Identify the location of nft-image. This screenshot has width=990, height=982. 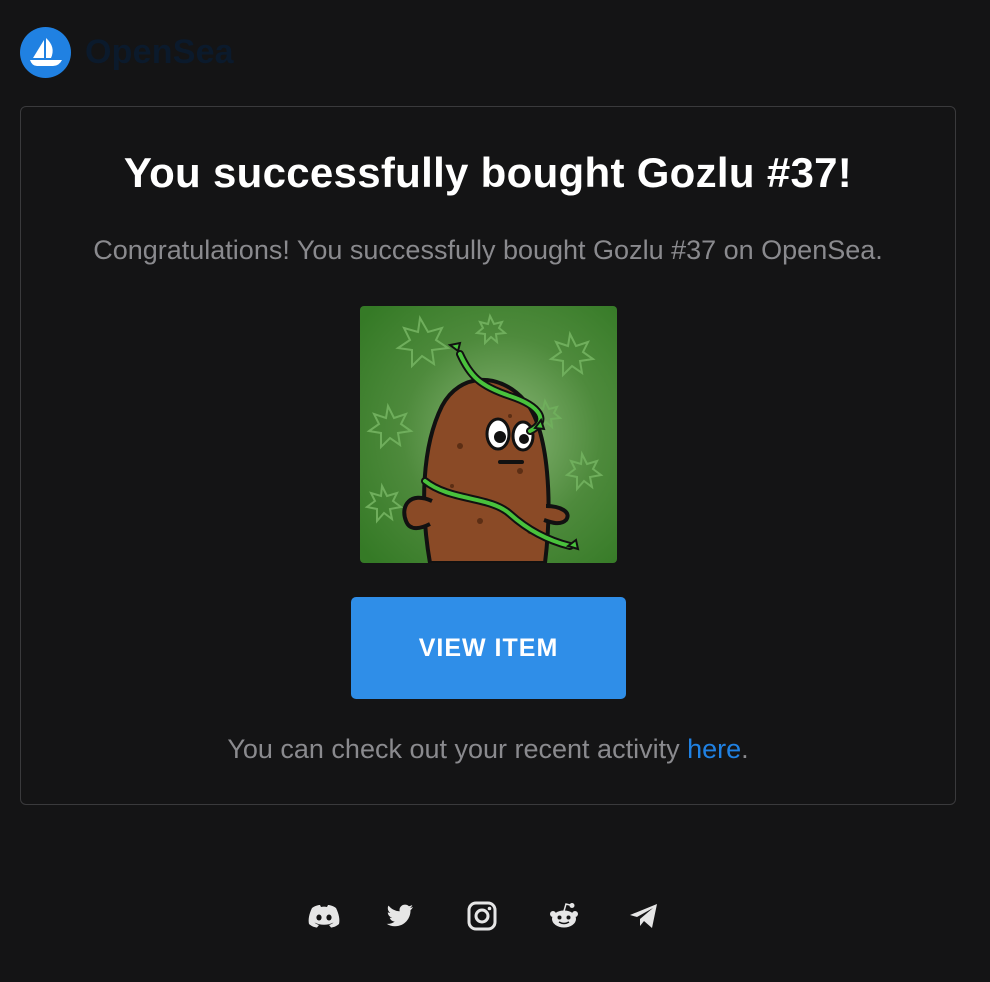
(488, 434).